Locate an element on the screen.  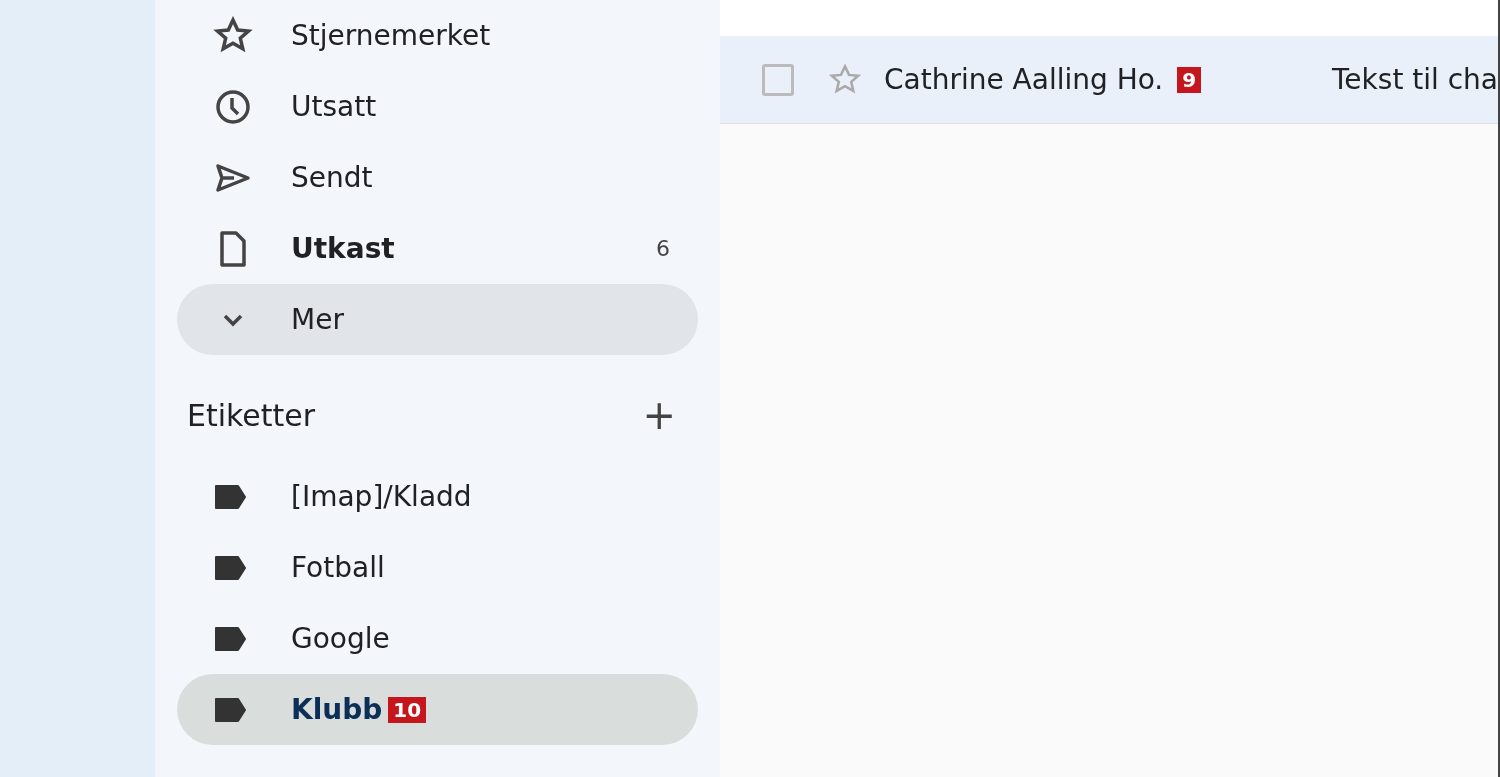
nav-item: Mer is located at coordinates (437, 319).